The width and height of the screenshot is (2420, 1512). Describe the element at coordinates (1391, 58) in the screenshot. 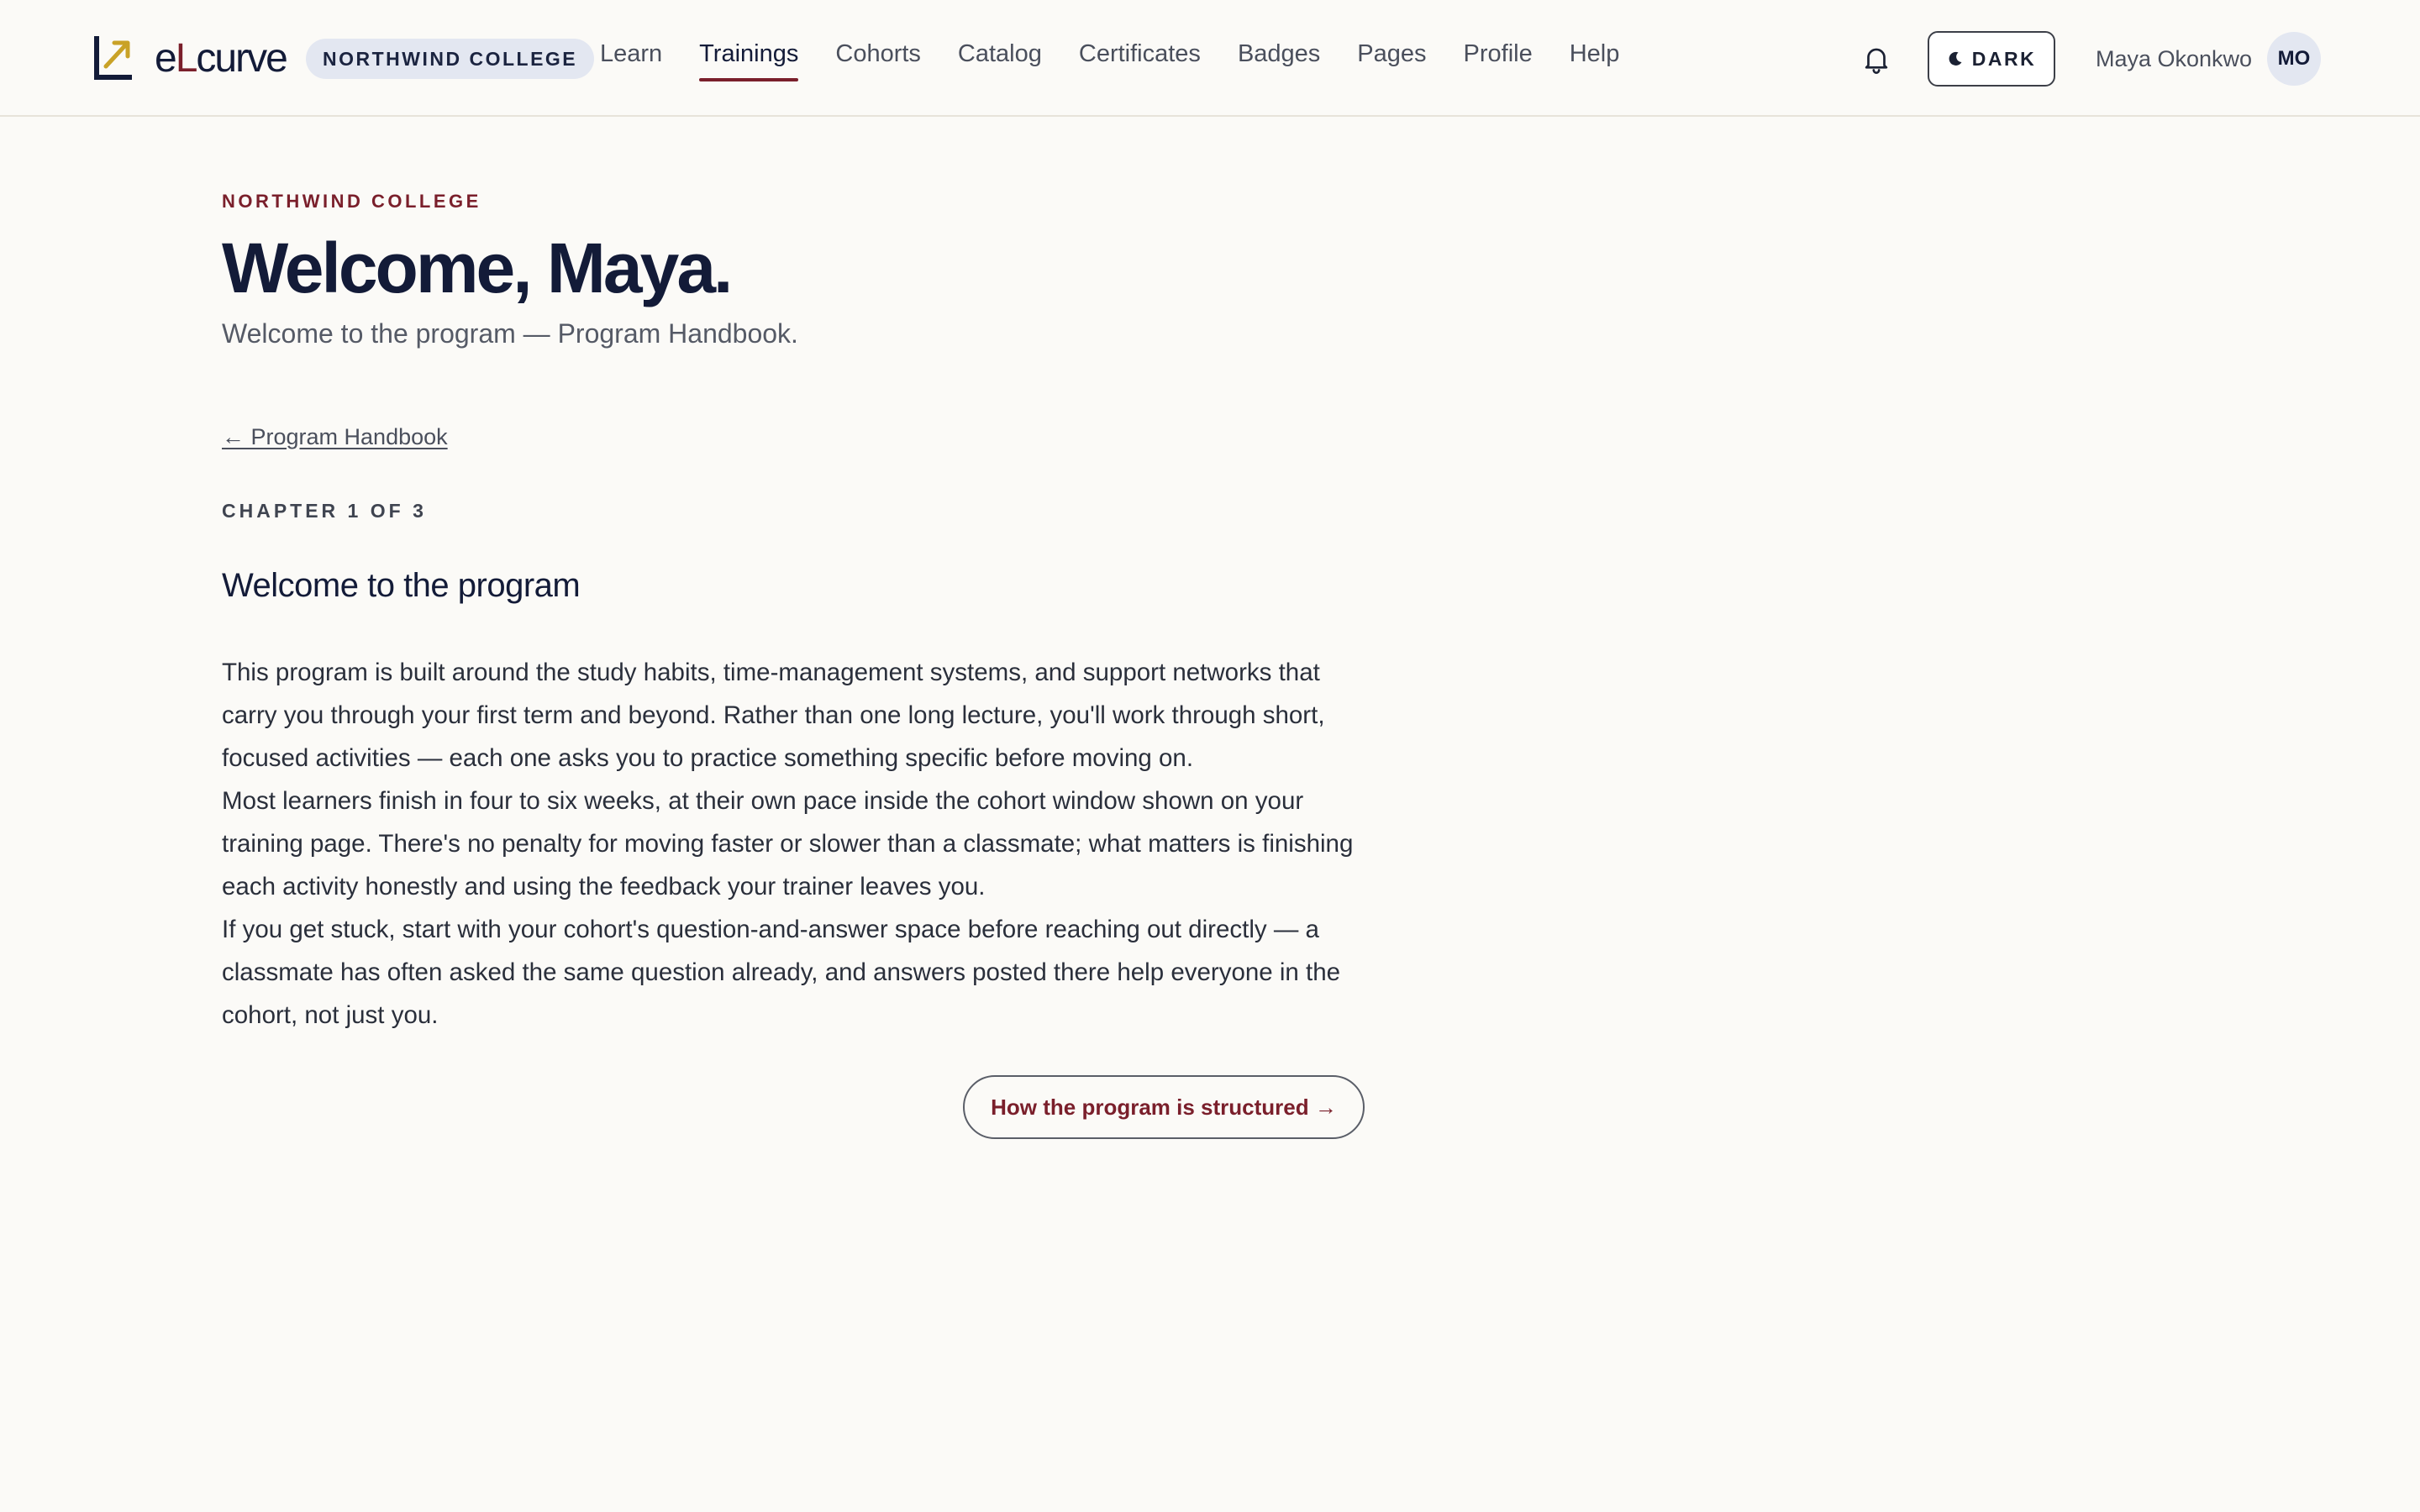

I see `nav-item-pages: Pages` at that location.